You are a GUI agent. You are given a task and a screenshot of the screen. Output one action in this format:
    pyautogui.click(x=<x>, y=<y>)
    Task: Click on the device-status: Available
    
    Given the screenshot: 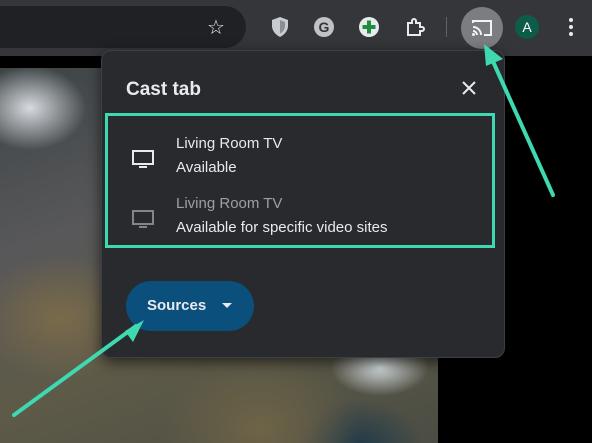 What is the action you would take?
    pyautogui.click(x=206, y=167)
    